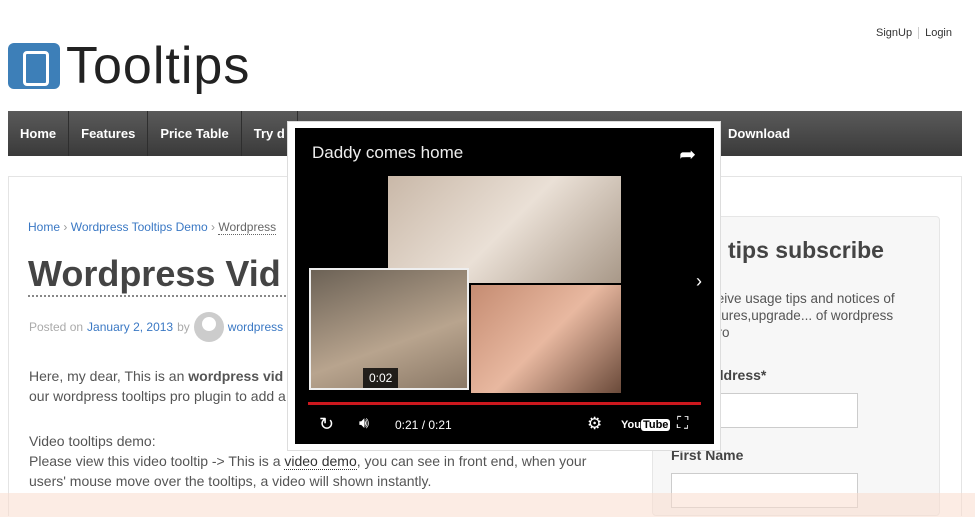 The width and height of the screenshot is (975, 517). I want to click on volume-icon: 🔊︎, so click(364, 424).